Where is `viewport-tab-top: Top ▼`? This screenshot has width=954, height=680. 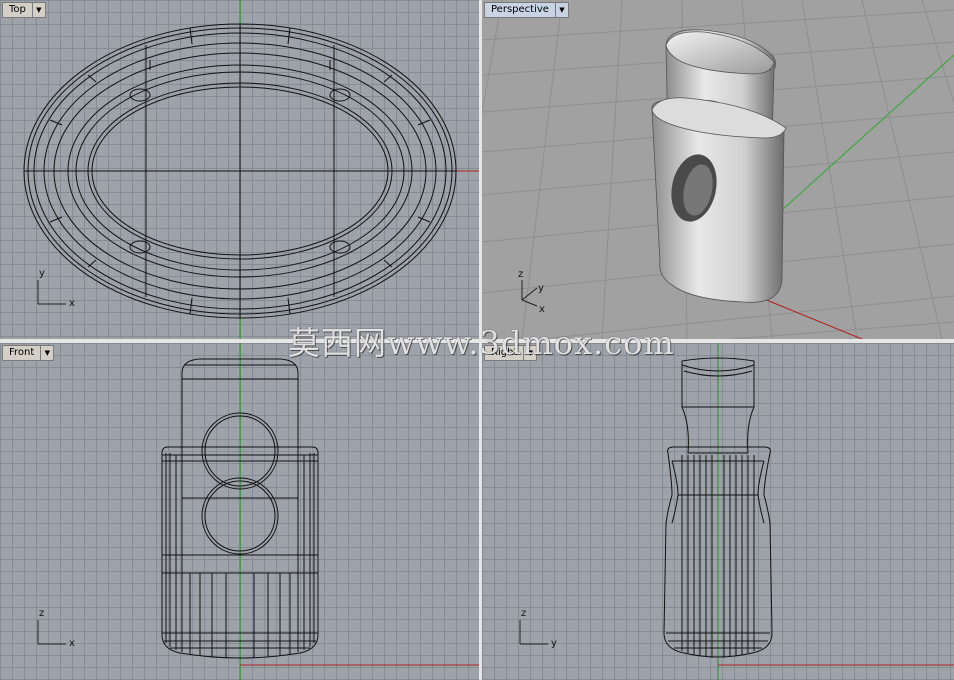
viewport-tab-top: Top ▼ is located at coordinates (24, 10).